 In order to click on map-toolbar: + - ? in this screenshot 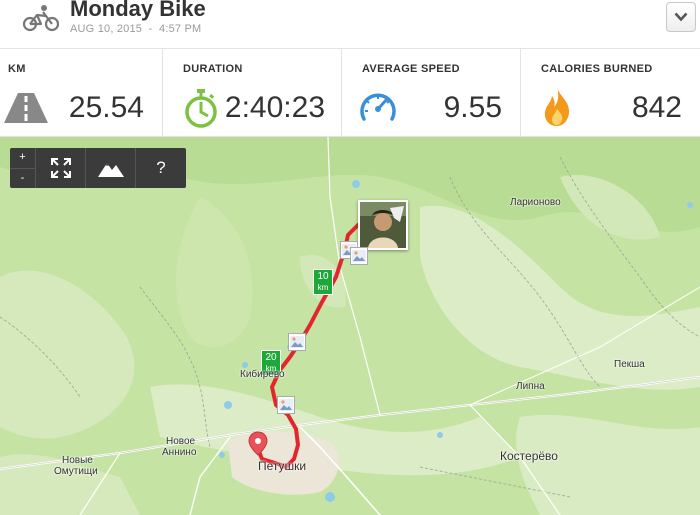, I will do `click(98, 168)`.